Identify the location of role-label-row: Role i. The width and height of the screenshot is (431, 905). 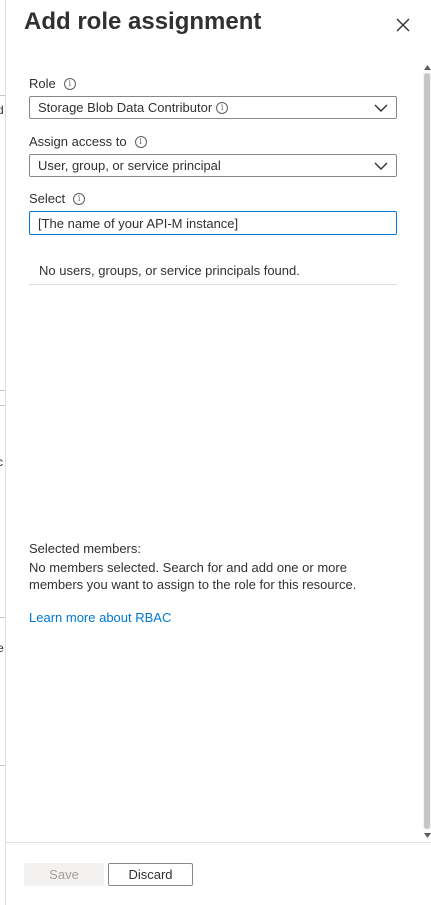
(52, 83).